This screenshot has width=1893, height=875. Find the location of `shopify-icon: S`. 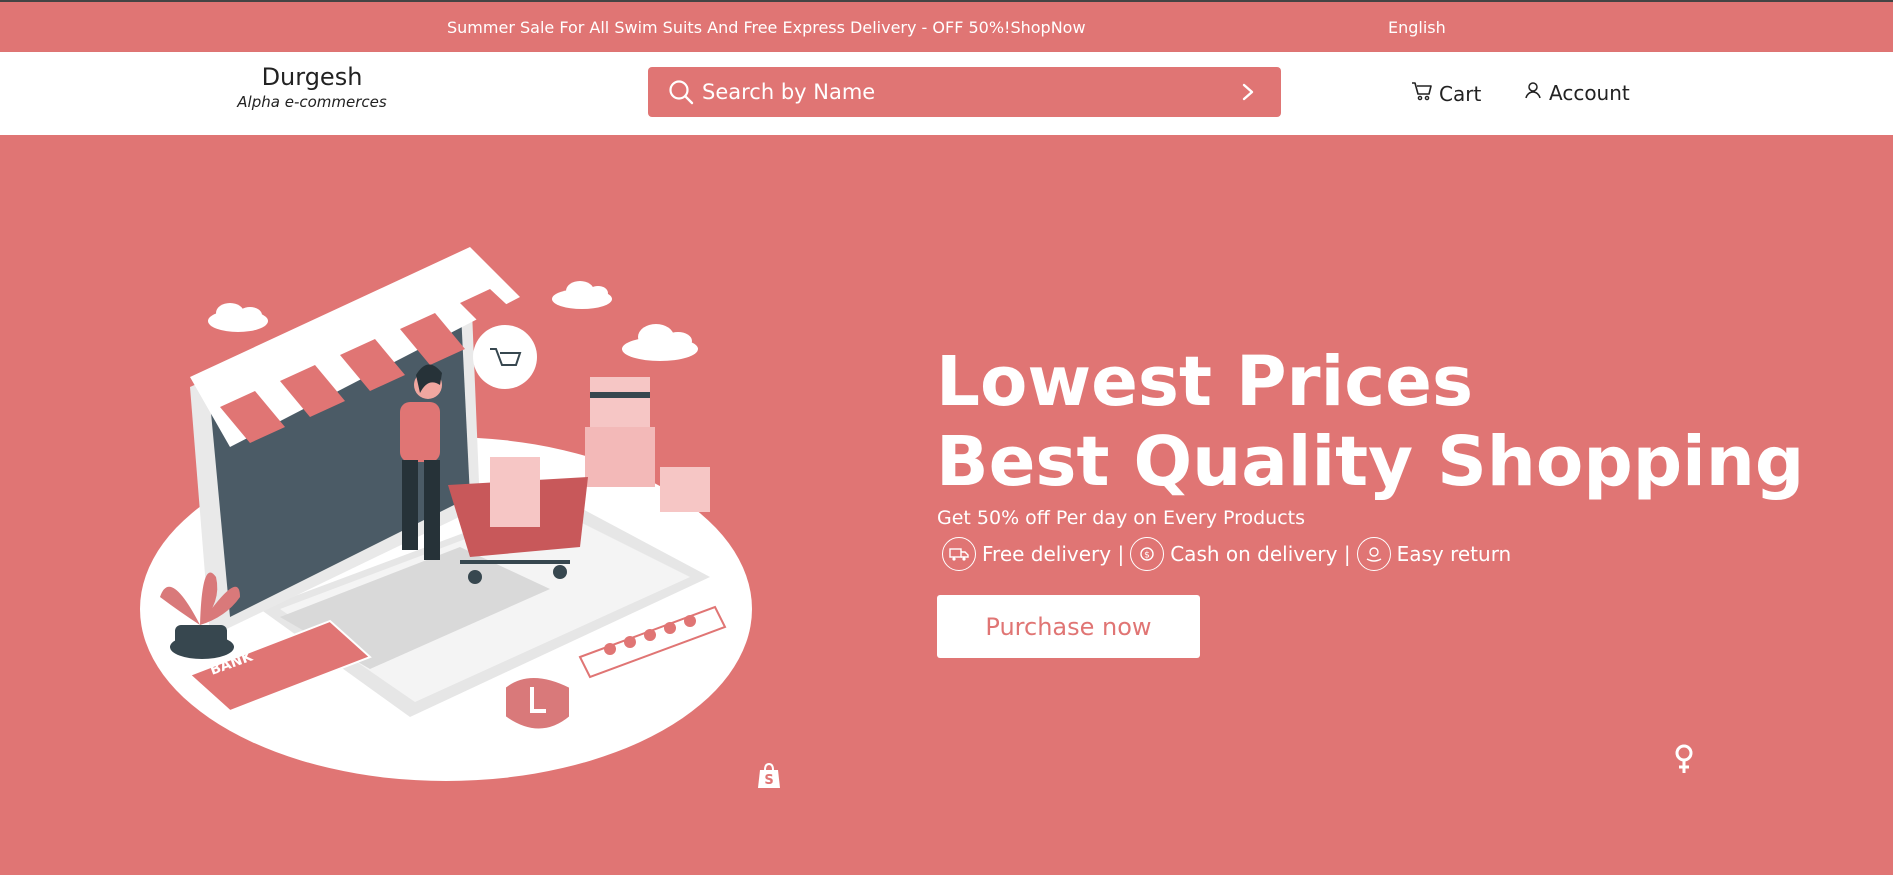

shopify-icon: S is located at coordinates (769, 778).